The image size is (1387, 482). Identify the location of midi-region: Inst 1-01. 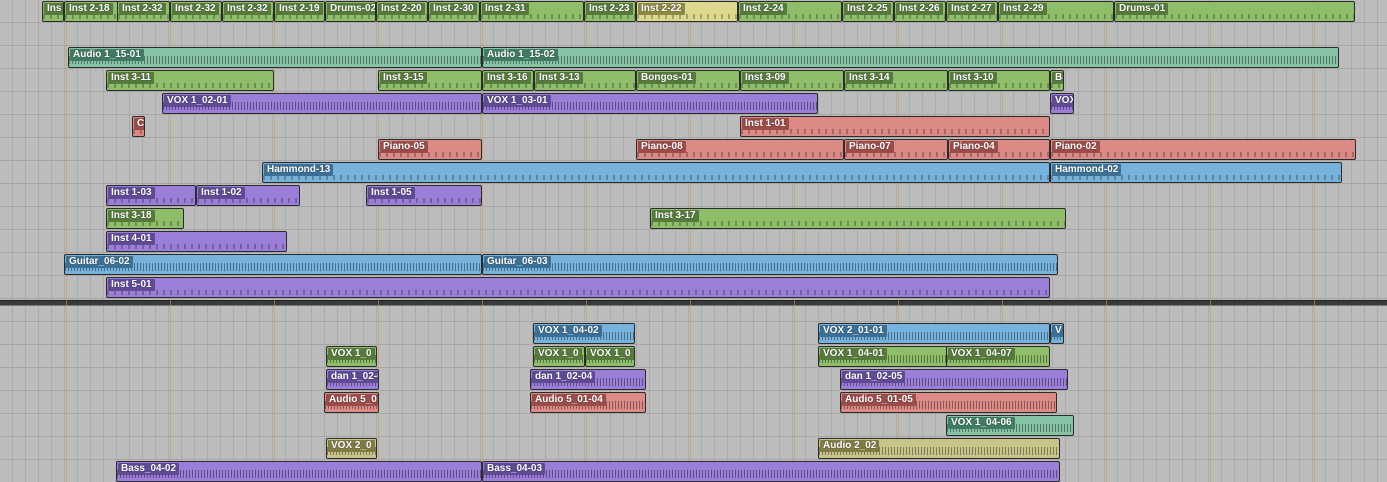
(895, 126).